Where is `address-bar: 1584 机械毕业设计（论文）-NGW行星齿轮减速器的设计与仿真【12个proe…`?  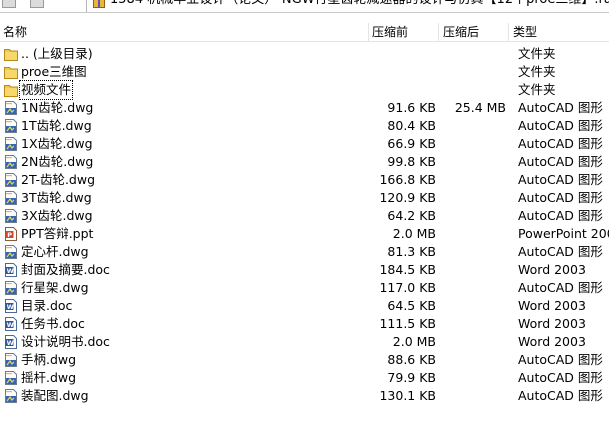 address-bar: 1584 机械毕业设计（论文）-NGW行星齿轮减速器的设计与仿真【12个proe… is located at coordinates (304, 6).